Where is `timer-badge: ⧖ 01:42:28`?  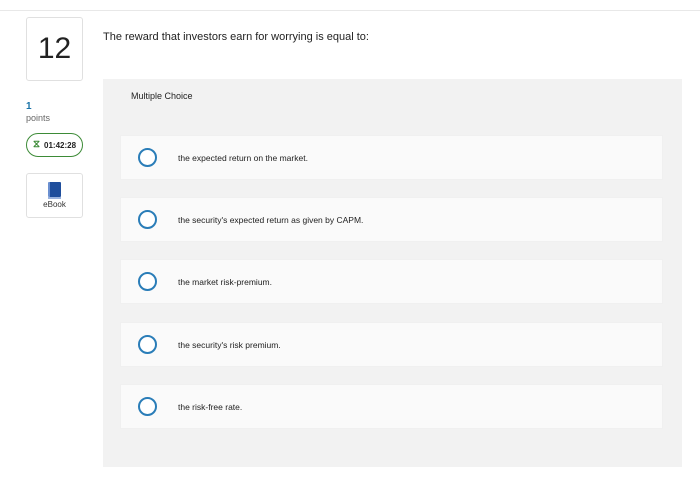 timer-badge: ⧖ 01:42:28 is located at coordinates (54, 145).